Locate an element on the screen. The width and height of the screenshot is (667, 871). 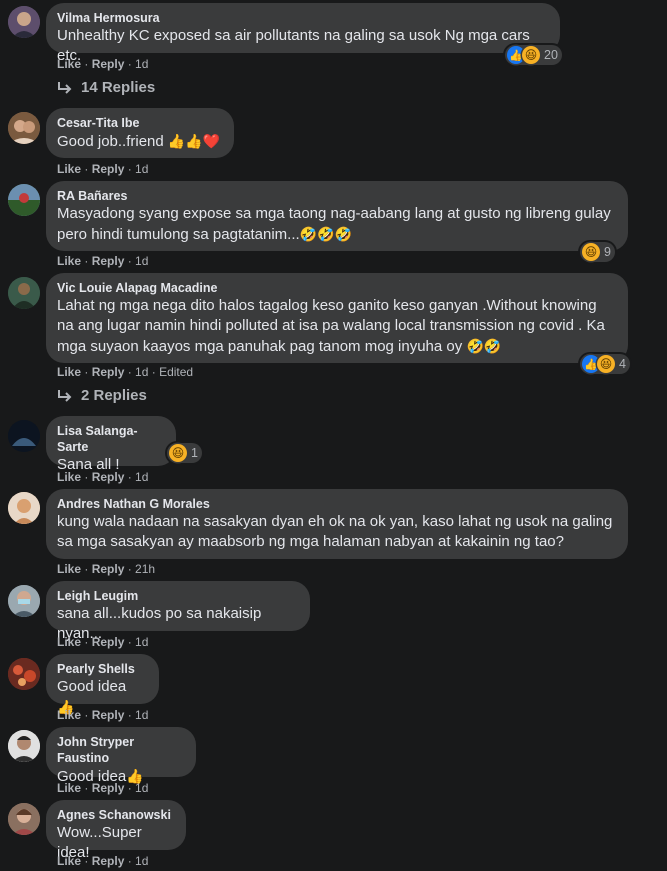
reaction-count: 1 is located at coordinates (194, 453).